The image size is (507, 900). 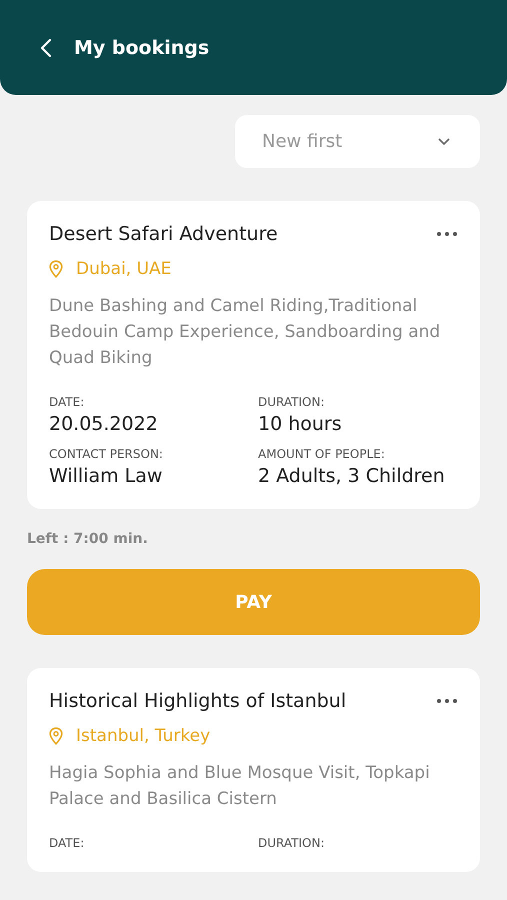 What do you see at coordinates (444, 142) in the screenshot?
I see `chevron-down-icon` at bounding box center [444, 142].